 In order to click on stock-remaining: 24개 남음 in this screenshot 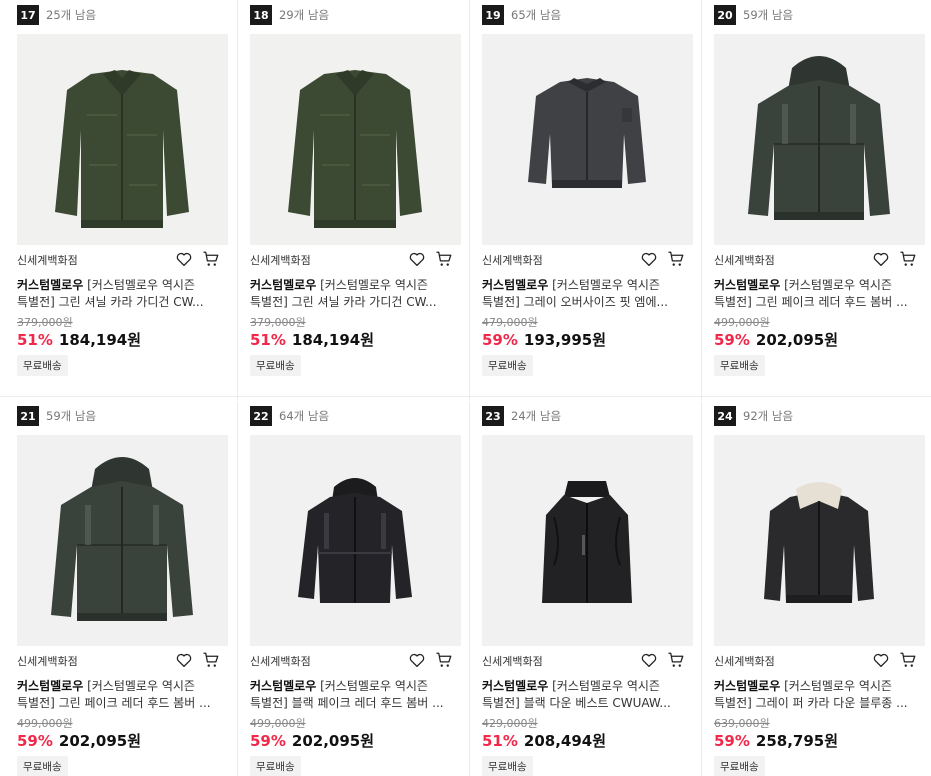, I will do `click(536, 416)`.